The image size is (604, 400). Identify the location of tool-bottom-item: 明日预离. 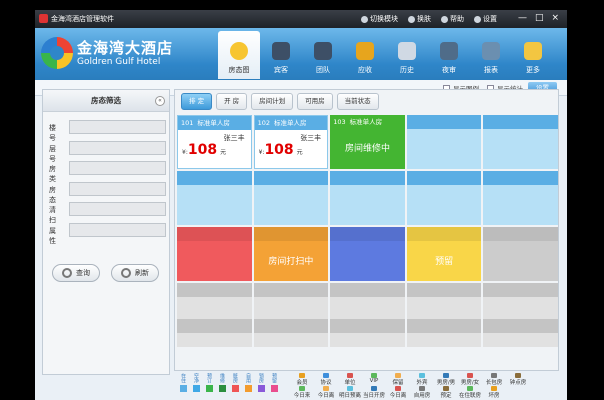
(350, 392).